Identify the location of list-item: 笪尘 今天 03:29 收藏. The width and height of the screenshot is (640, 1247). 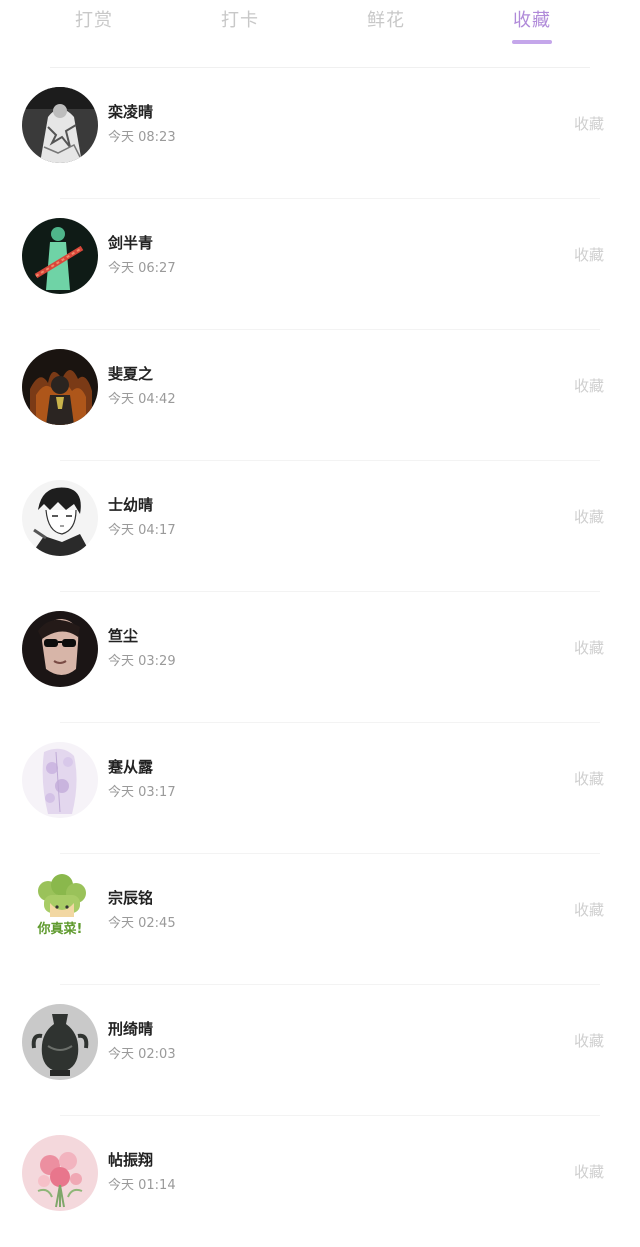
(320, 657).